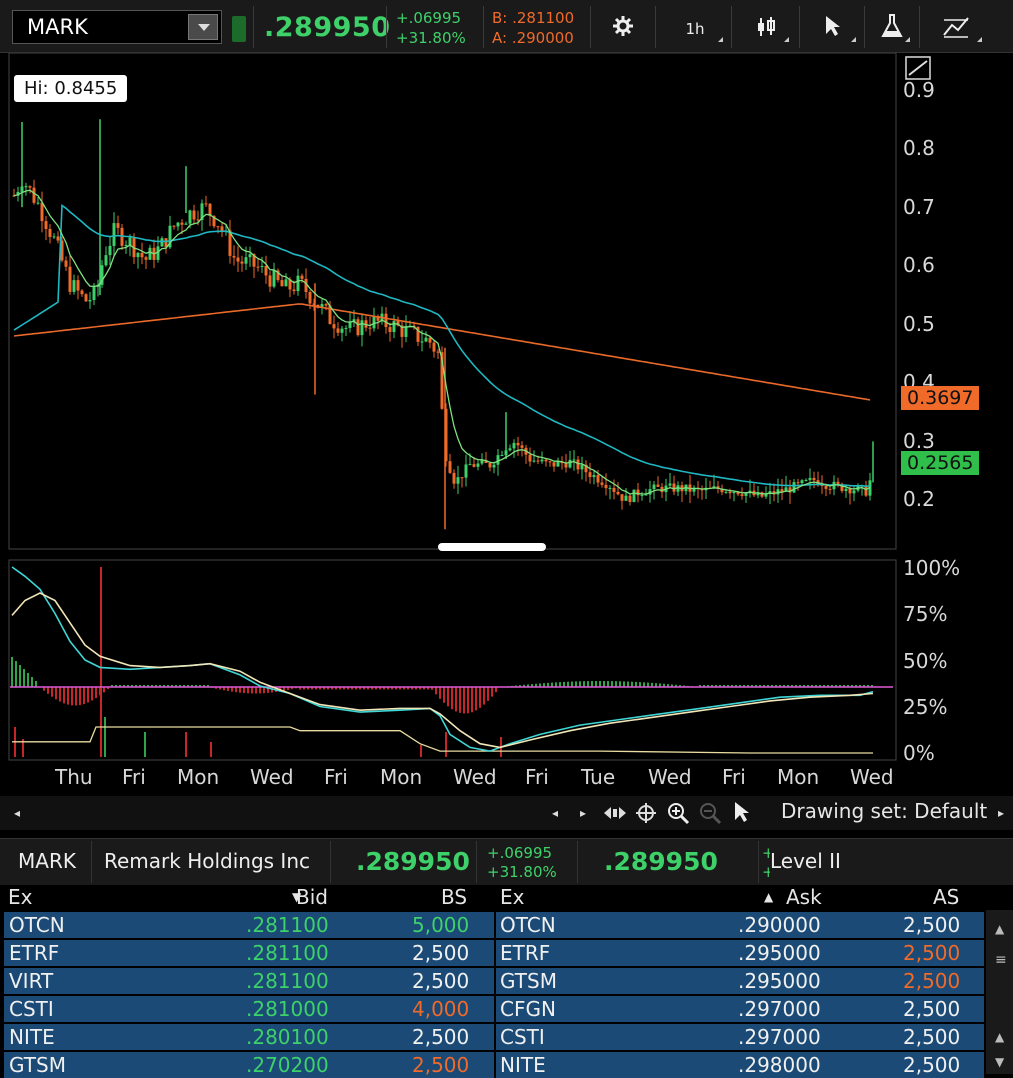 Image resolution: width=1013 pixels, height=1078 pixels. I want to click on bid-price: .281000, so click(287, 1009).